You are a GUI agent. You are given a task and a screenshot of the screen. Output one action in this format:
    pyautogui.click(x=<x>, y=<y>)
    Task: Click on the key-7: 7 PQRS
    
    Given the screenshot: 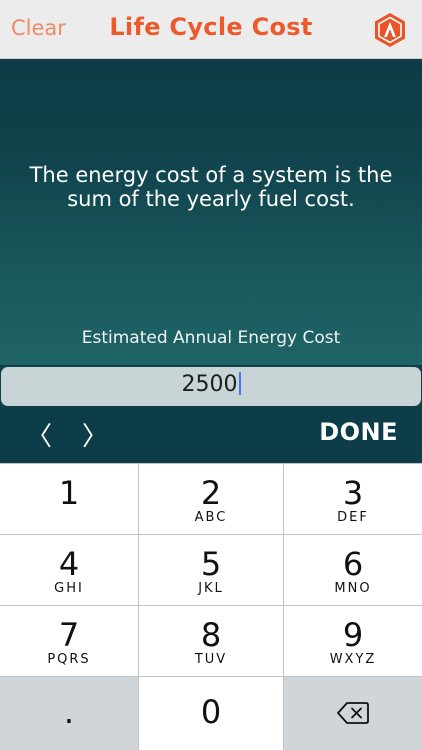 What is the action you would take?
    pyautogui.click(x=69, y=641)
    